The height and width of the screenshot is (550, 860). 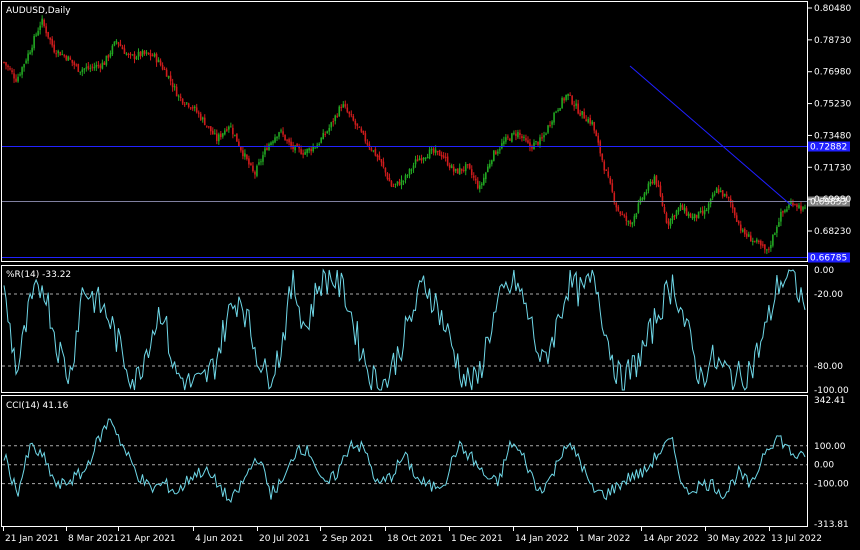 What do you see at coordinates (832, 136) in the screenshot?
I see `price-tick-label: 0.73480` at bounding box center [832, 136].